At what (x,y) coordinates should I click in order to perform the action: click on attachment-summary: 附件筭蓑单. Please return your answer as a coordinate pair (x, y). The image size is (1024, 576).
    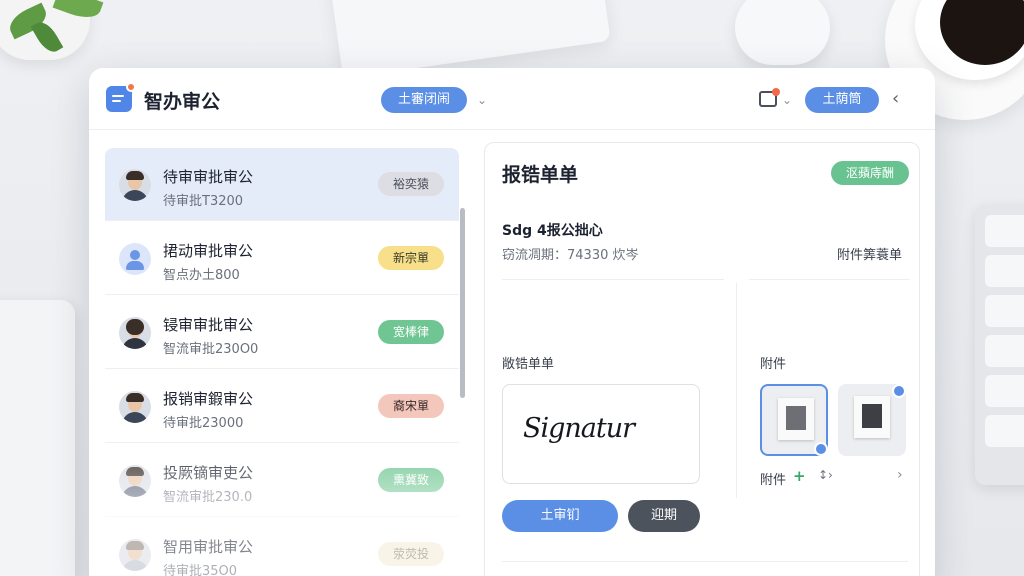
    Looking at the image, I should click on (870, 255).